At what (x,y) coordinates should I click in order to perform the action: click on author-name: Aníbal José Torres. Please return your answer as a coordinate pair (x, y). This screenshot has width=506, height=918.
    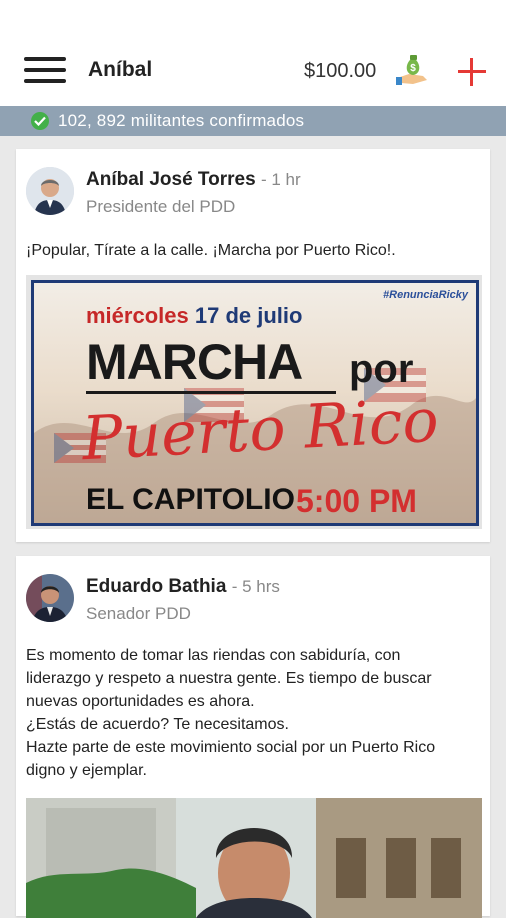
    Looking at the image, I should click on (171, 179).